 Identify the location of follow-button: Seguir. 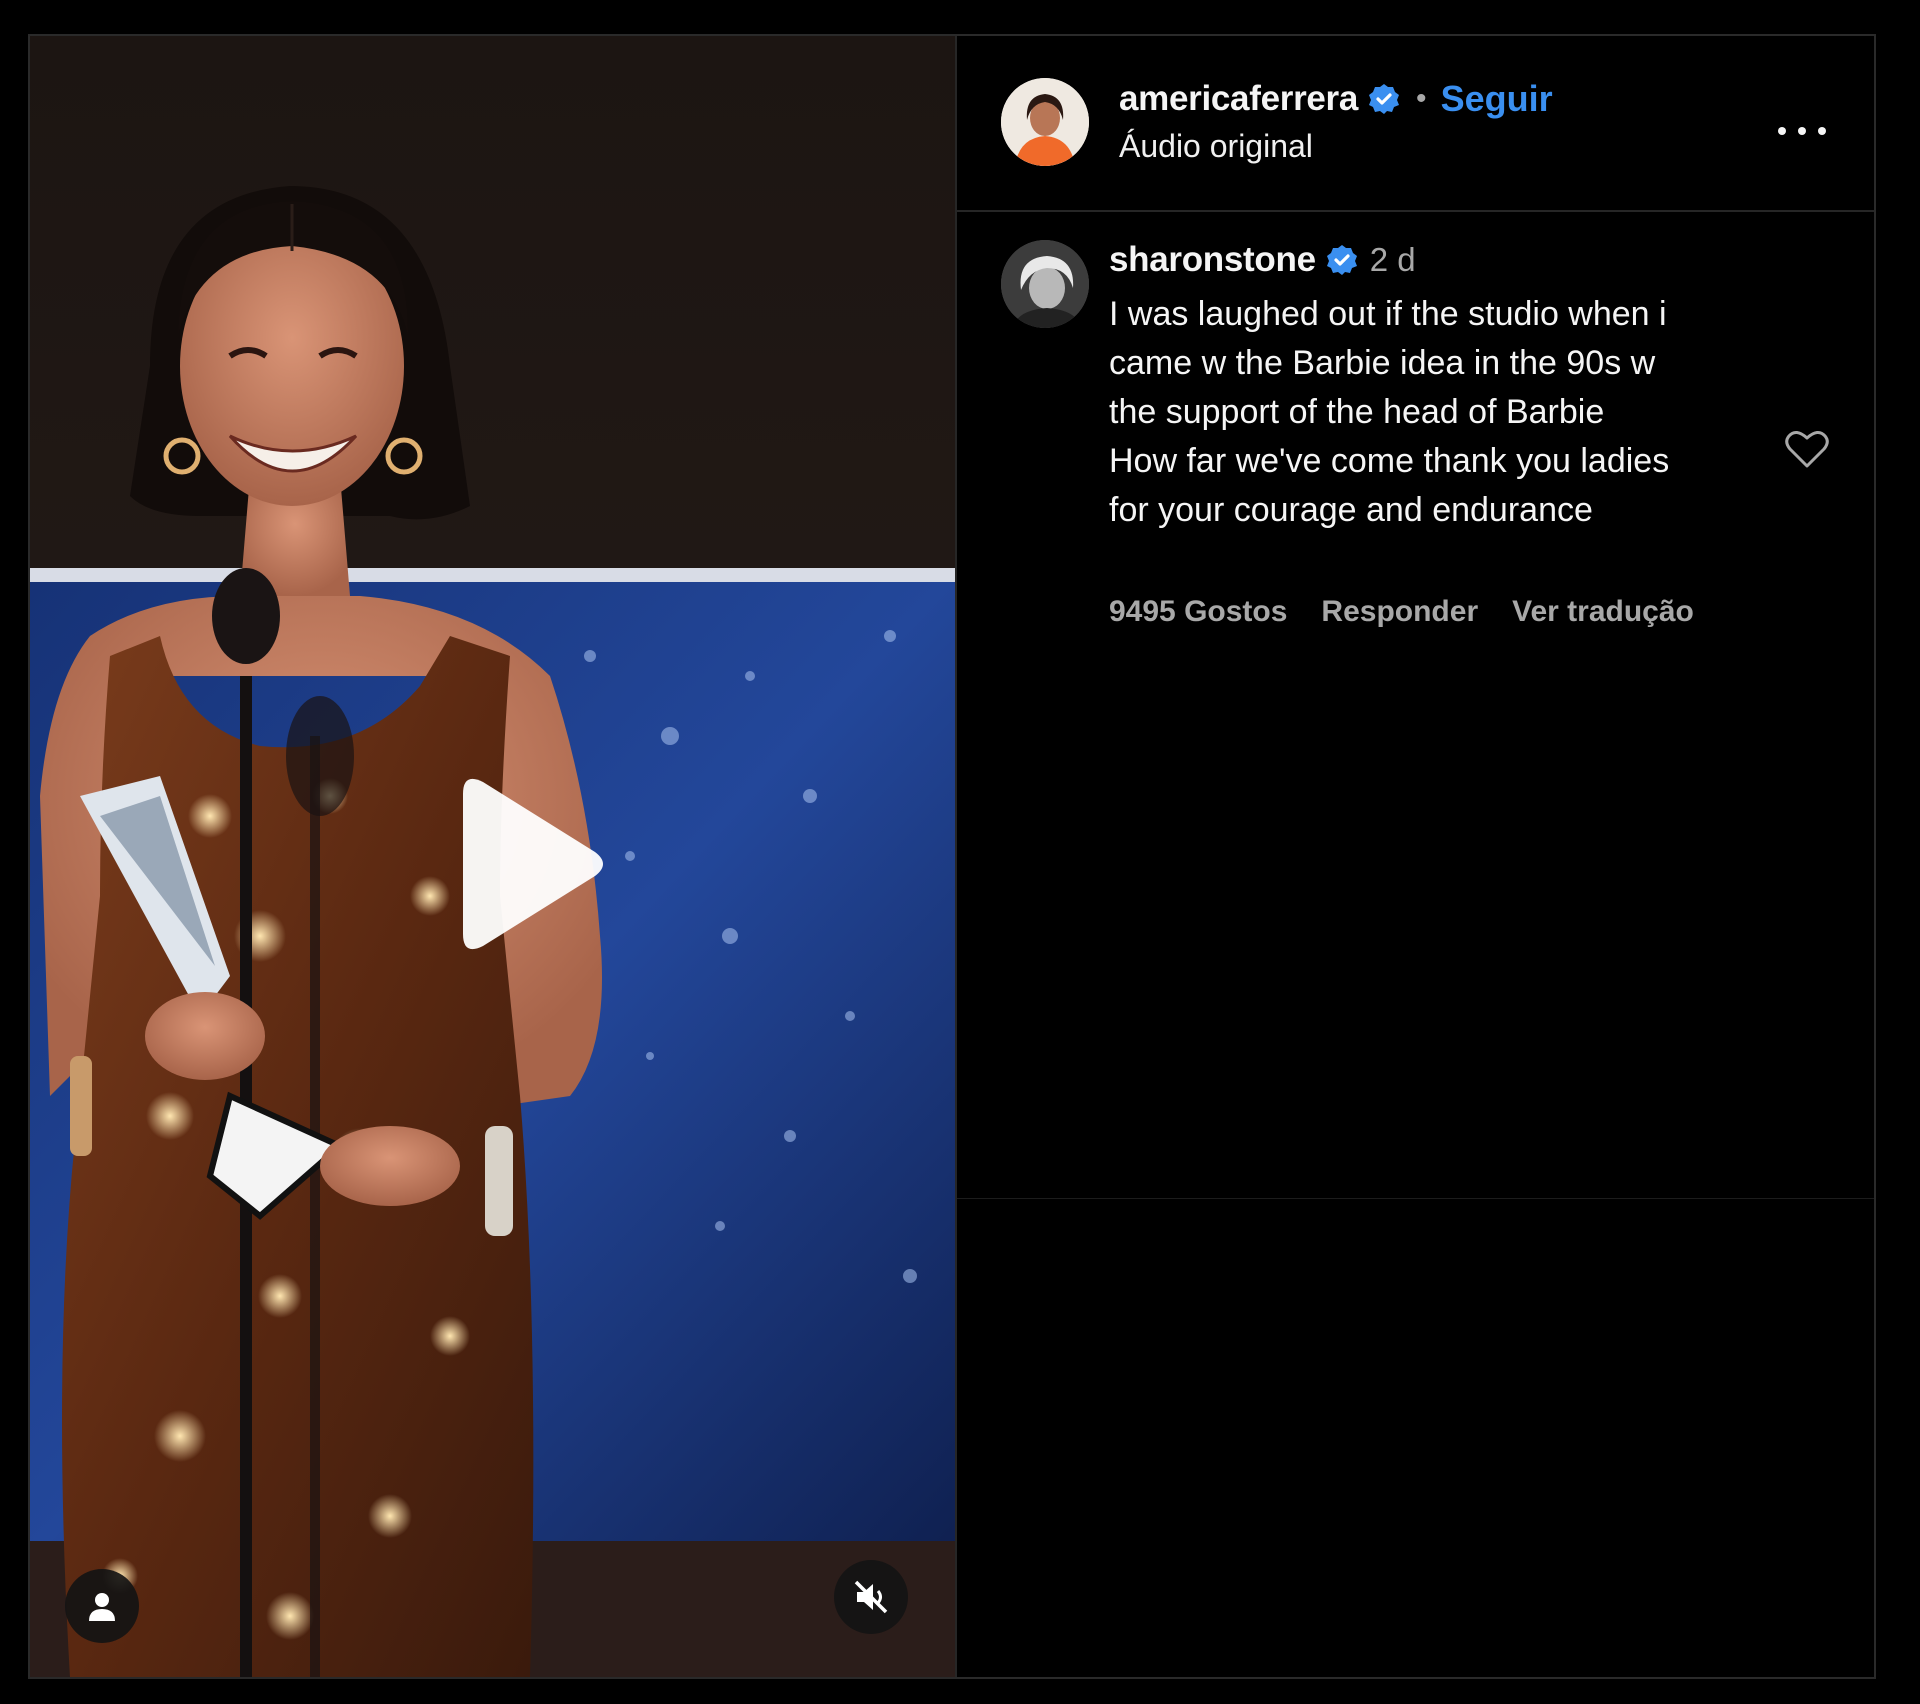
(1497, 99).